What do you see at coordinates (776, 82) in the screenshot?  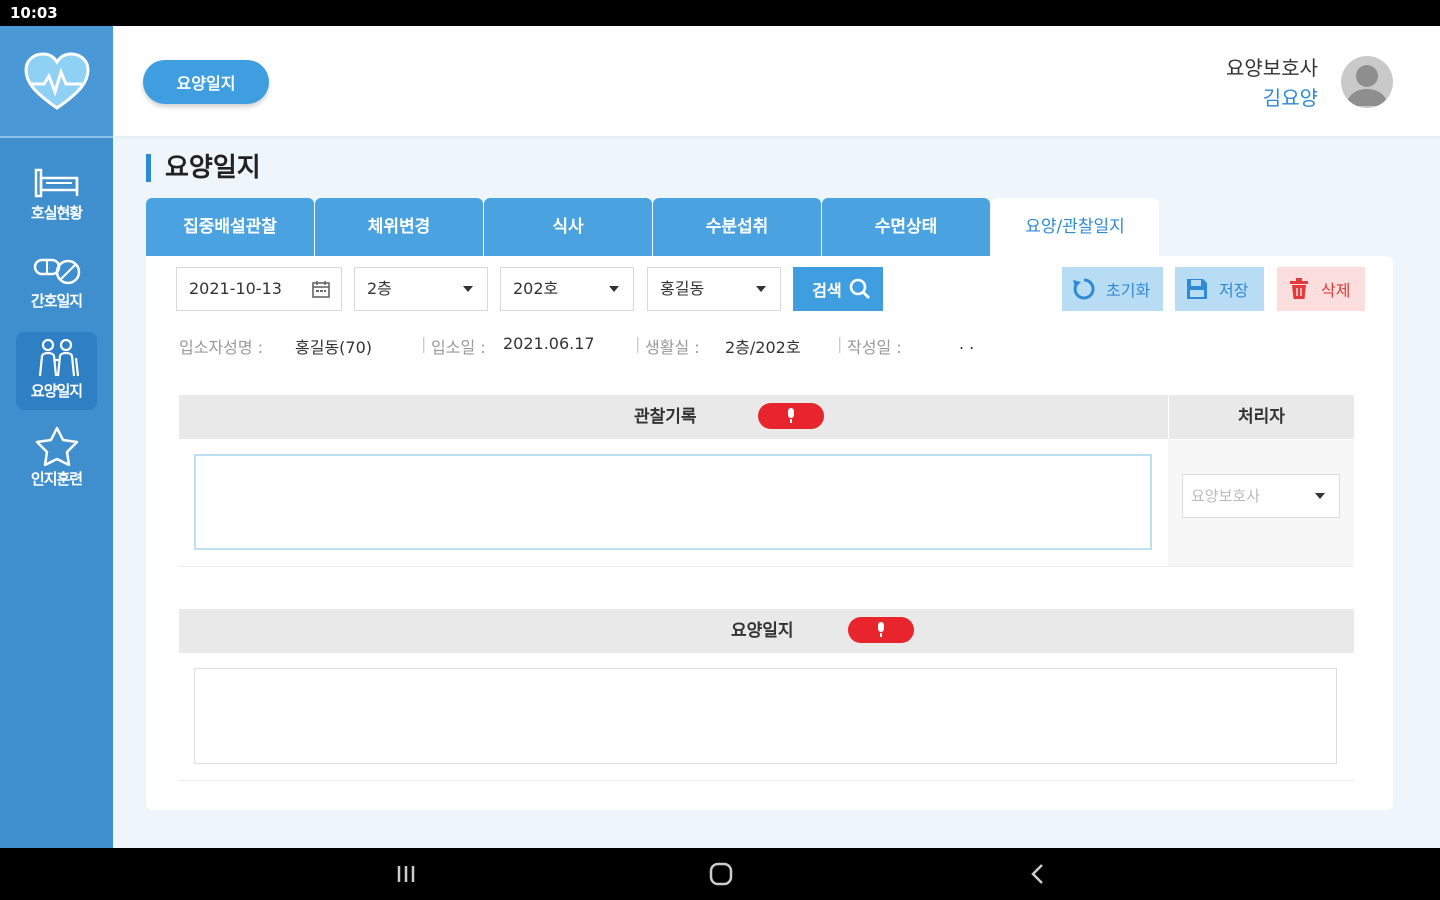 I see `top-header: 요양일지 요양보호사 김요양` at bounding box center [776, 82].